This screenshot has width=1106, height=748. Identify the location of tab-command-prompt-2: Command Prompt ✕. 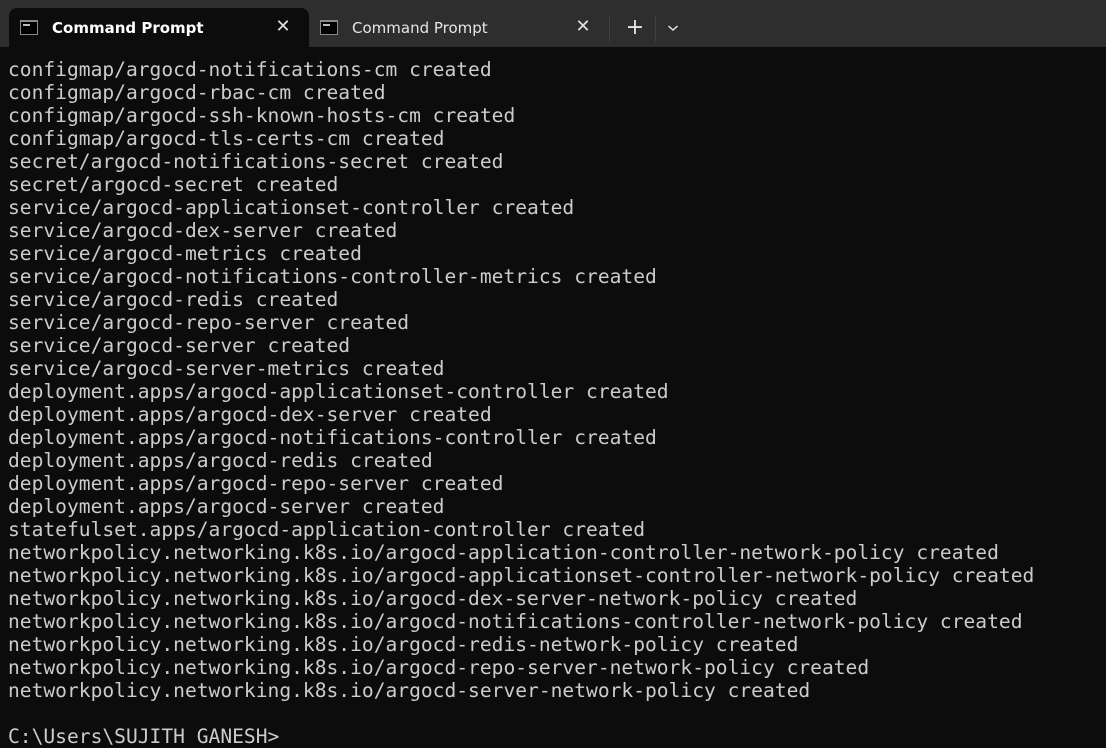
(459, 27).